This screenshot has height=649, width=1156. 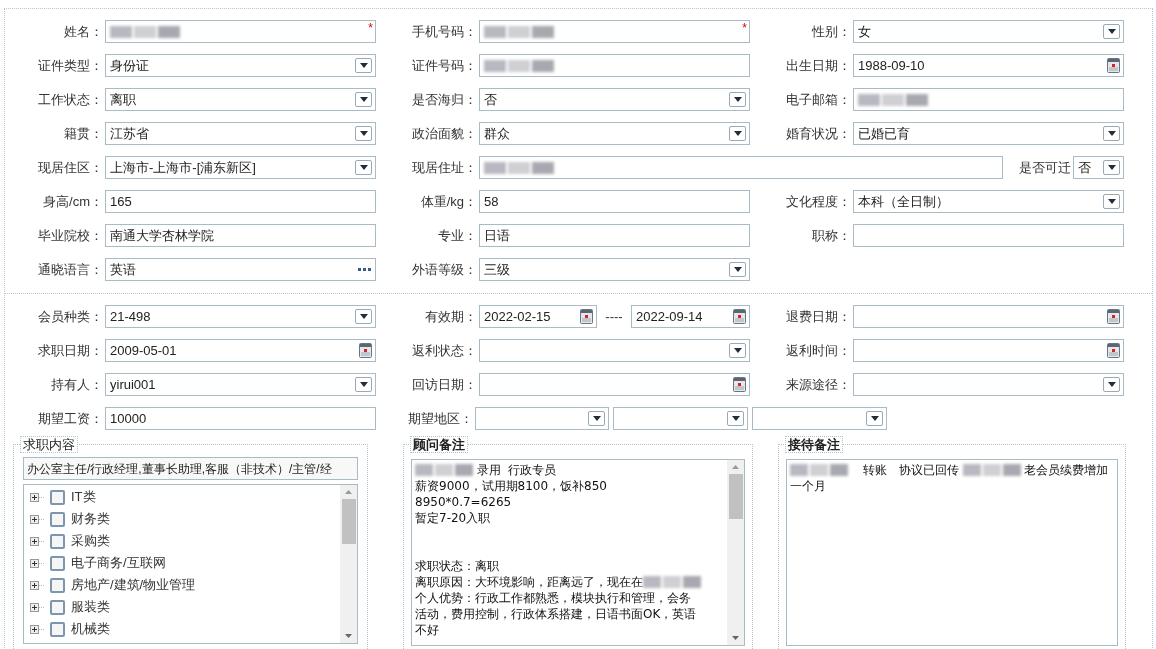 I want to click on field-label: 返利时间：, so click(x=818, y=350).